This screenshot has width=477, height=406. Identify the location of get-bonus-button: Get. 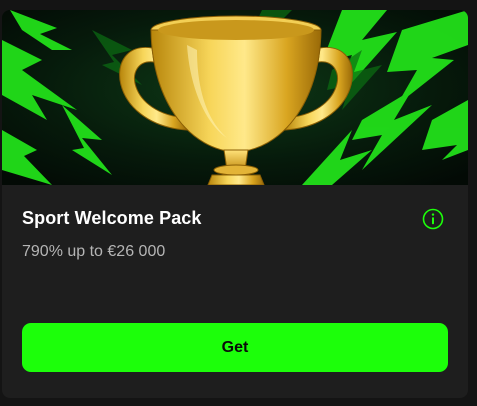
(235, 347).